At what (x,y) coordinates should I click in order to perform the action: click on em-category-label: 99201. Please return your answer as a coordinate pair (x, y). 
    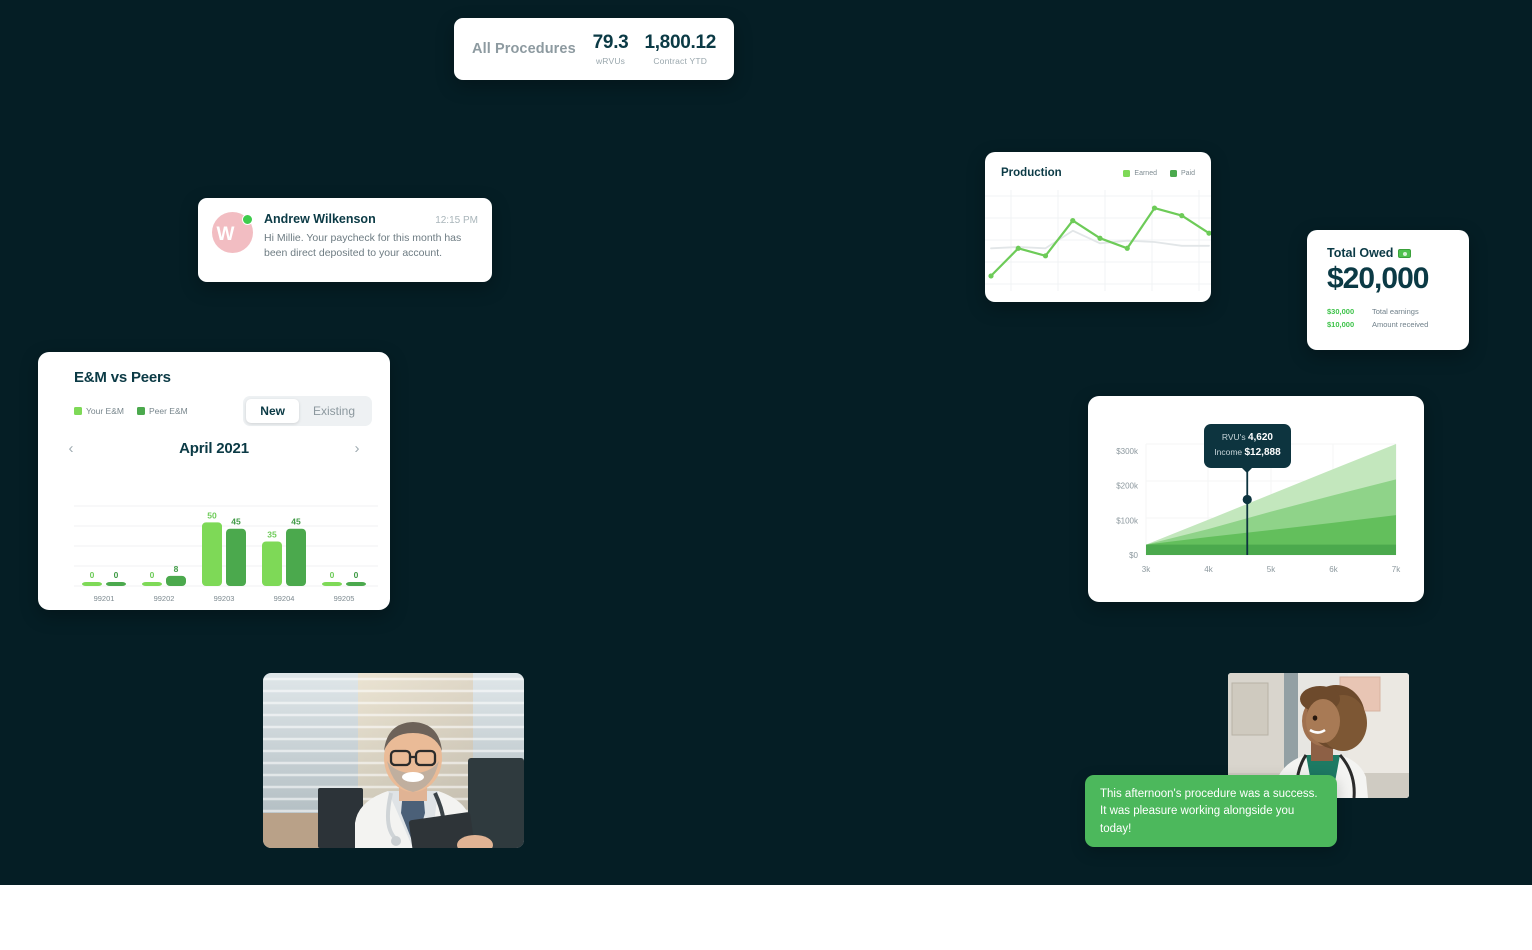
    Looking at the image, I should click on (104, 598).